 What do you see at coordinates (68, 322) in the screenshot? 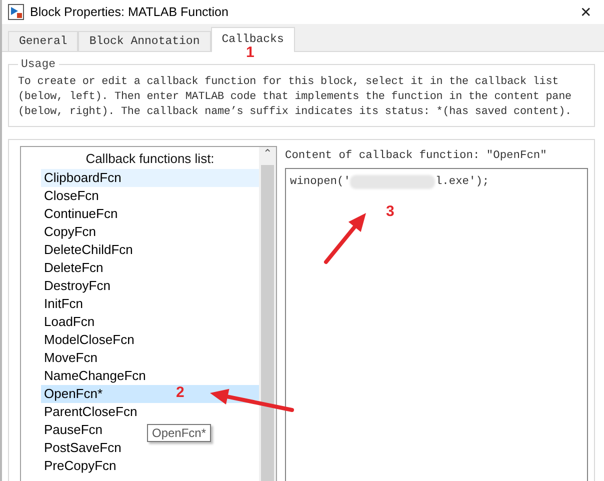
I see `list-item: LoadFcn` at bounding box center [68, 322].